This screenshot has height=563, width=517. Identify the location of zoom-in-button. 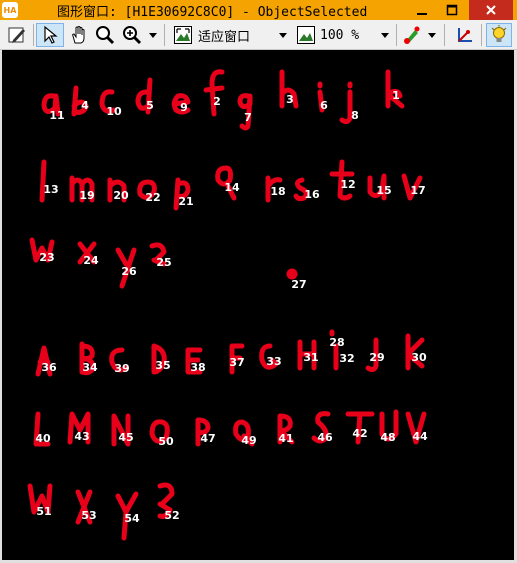
(132, 35).